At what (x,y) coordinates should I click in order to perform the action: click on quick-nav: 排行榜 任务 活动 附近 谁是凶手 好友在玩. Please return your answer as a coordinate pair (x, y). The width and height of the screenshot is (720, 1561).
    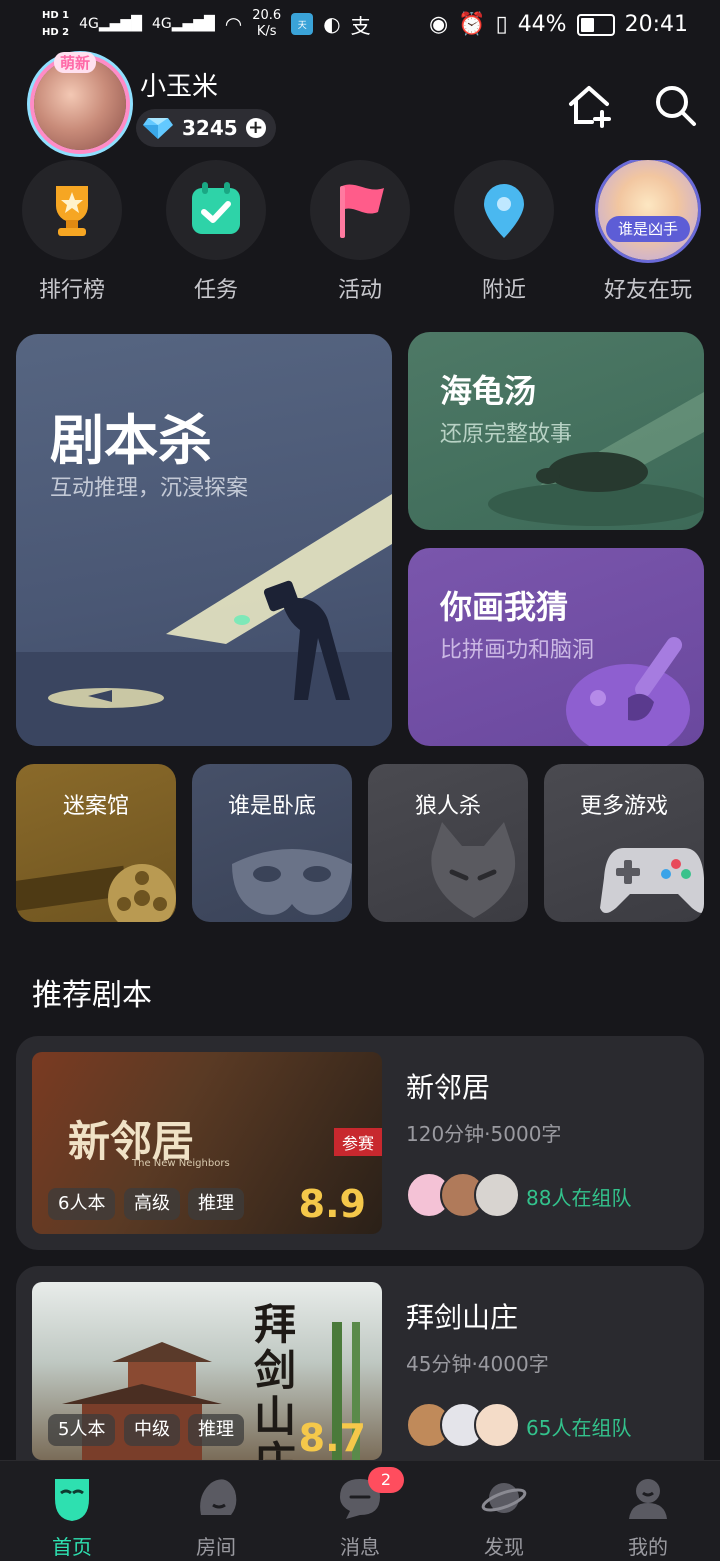
    Looking at the image, I should click on (360, 230).